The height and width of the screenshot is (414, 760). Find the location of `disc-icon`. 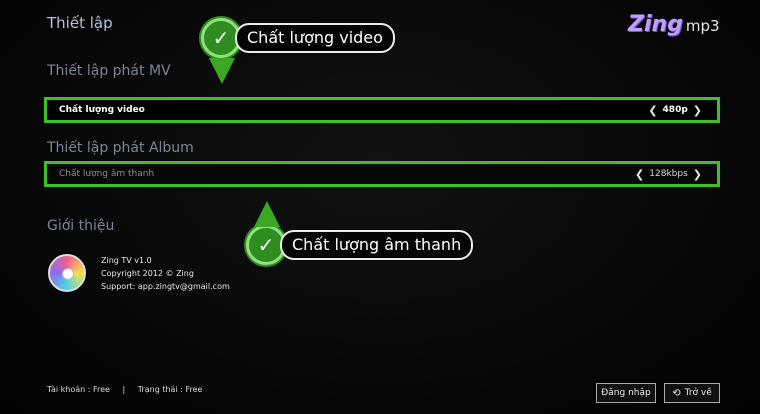

disc-icon is located at coordinates (67, 273).